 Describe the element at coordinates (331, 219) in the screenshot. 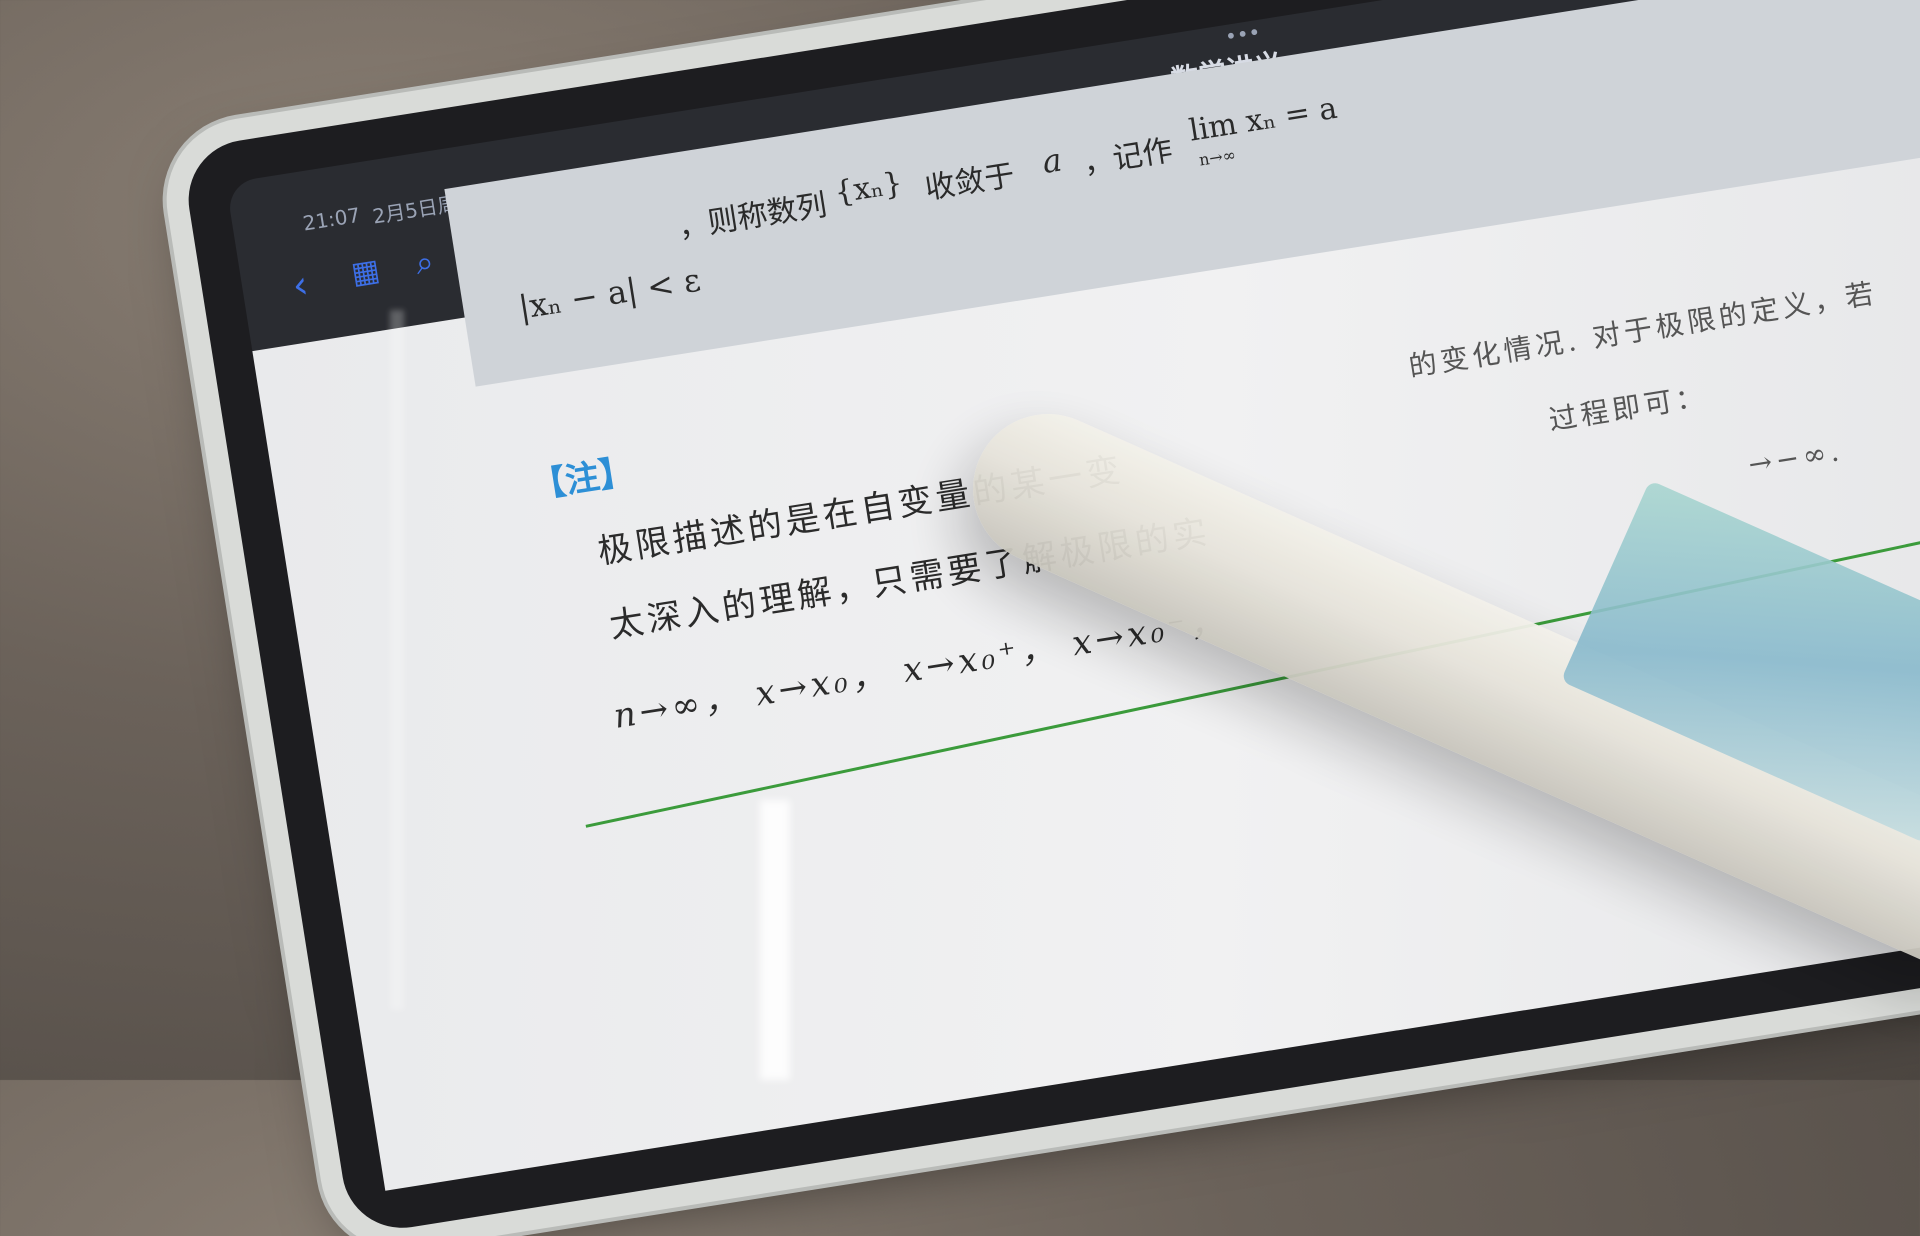

I see `status-time: 21:07` at that location.